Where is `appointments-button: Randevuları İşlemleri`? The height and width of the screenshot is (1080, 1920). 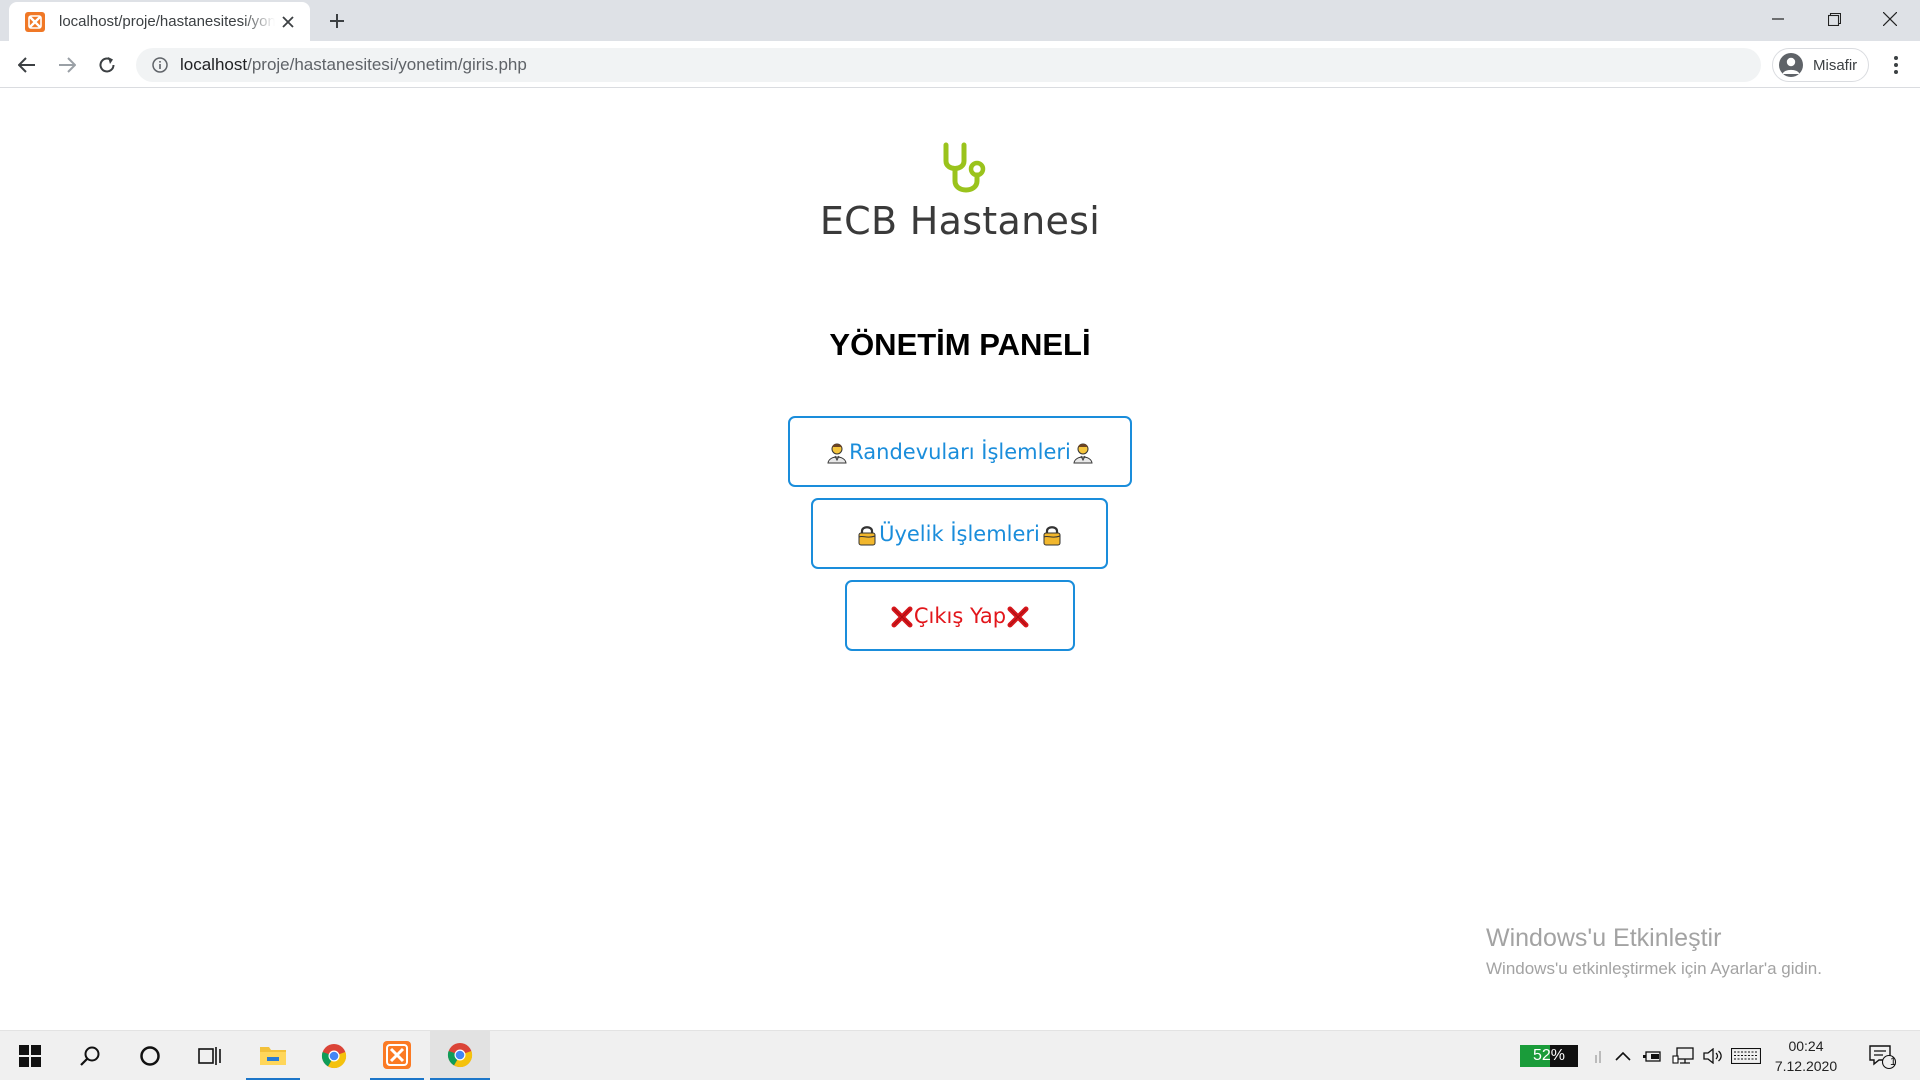 appointments-button: Randevuları İşlemleri is located at coordinates (960, 451).